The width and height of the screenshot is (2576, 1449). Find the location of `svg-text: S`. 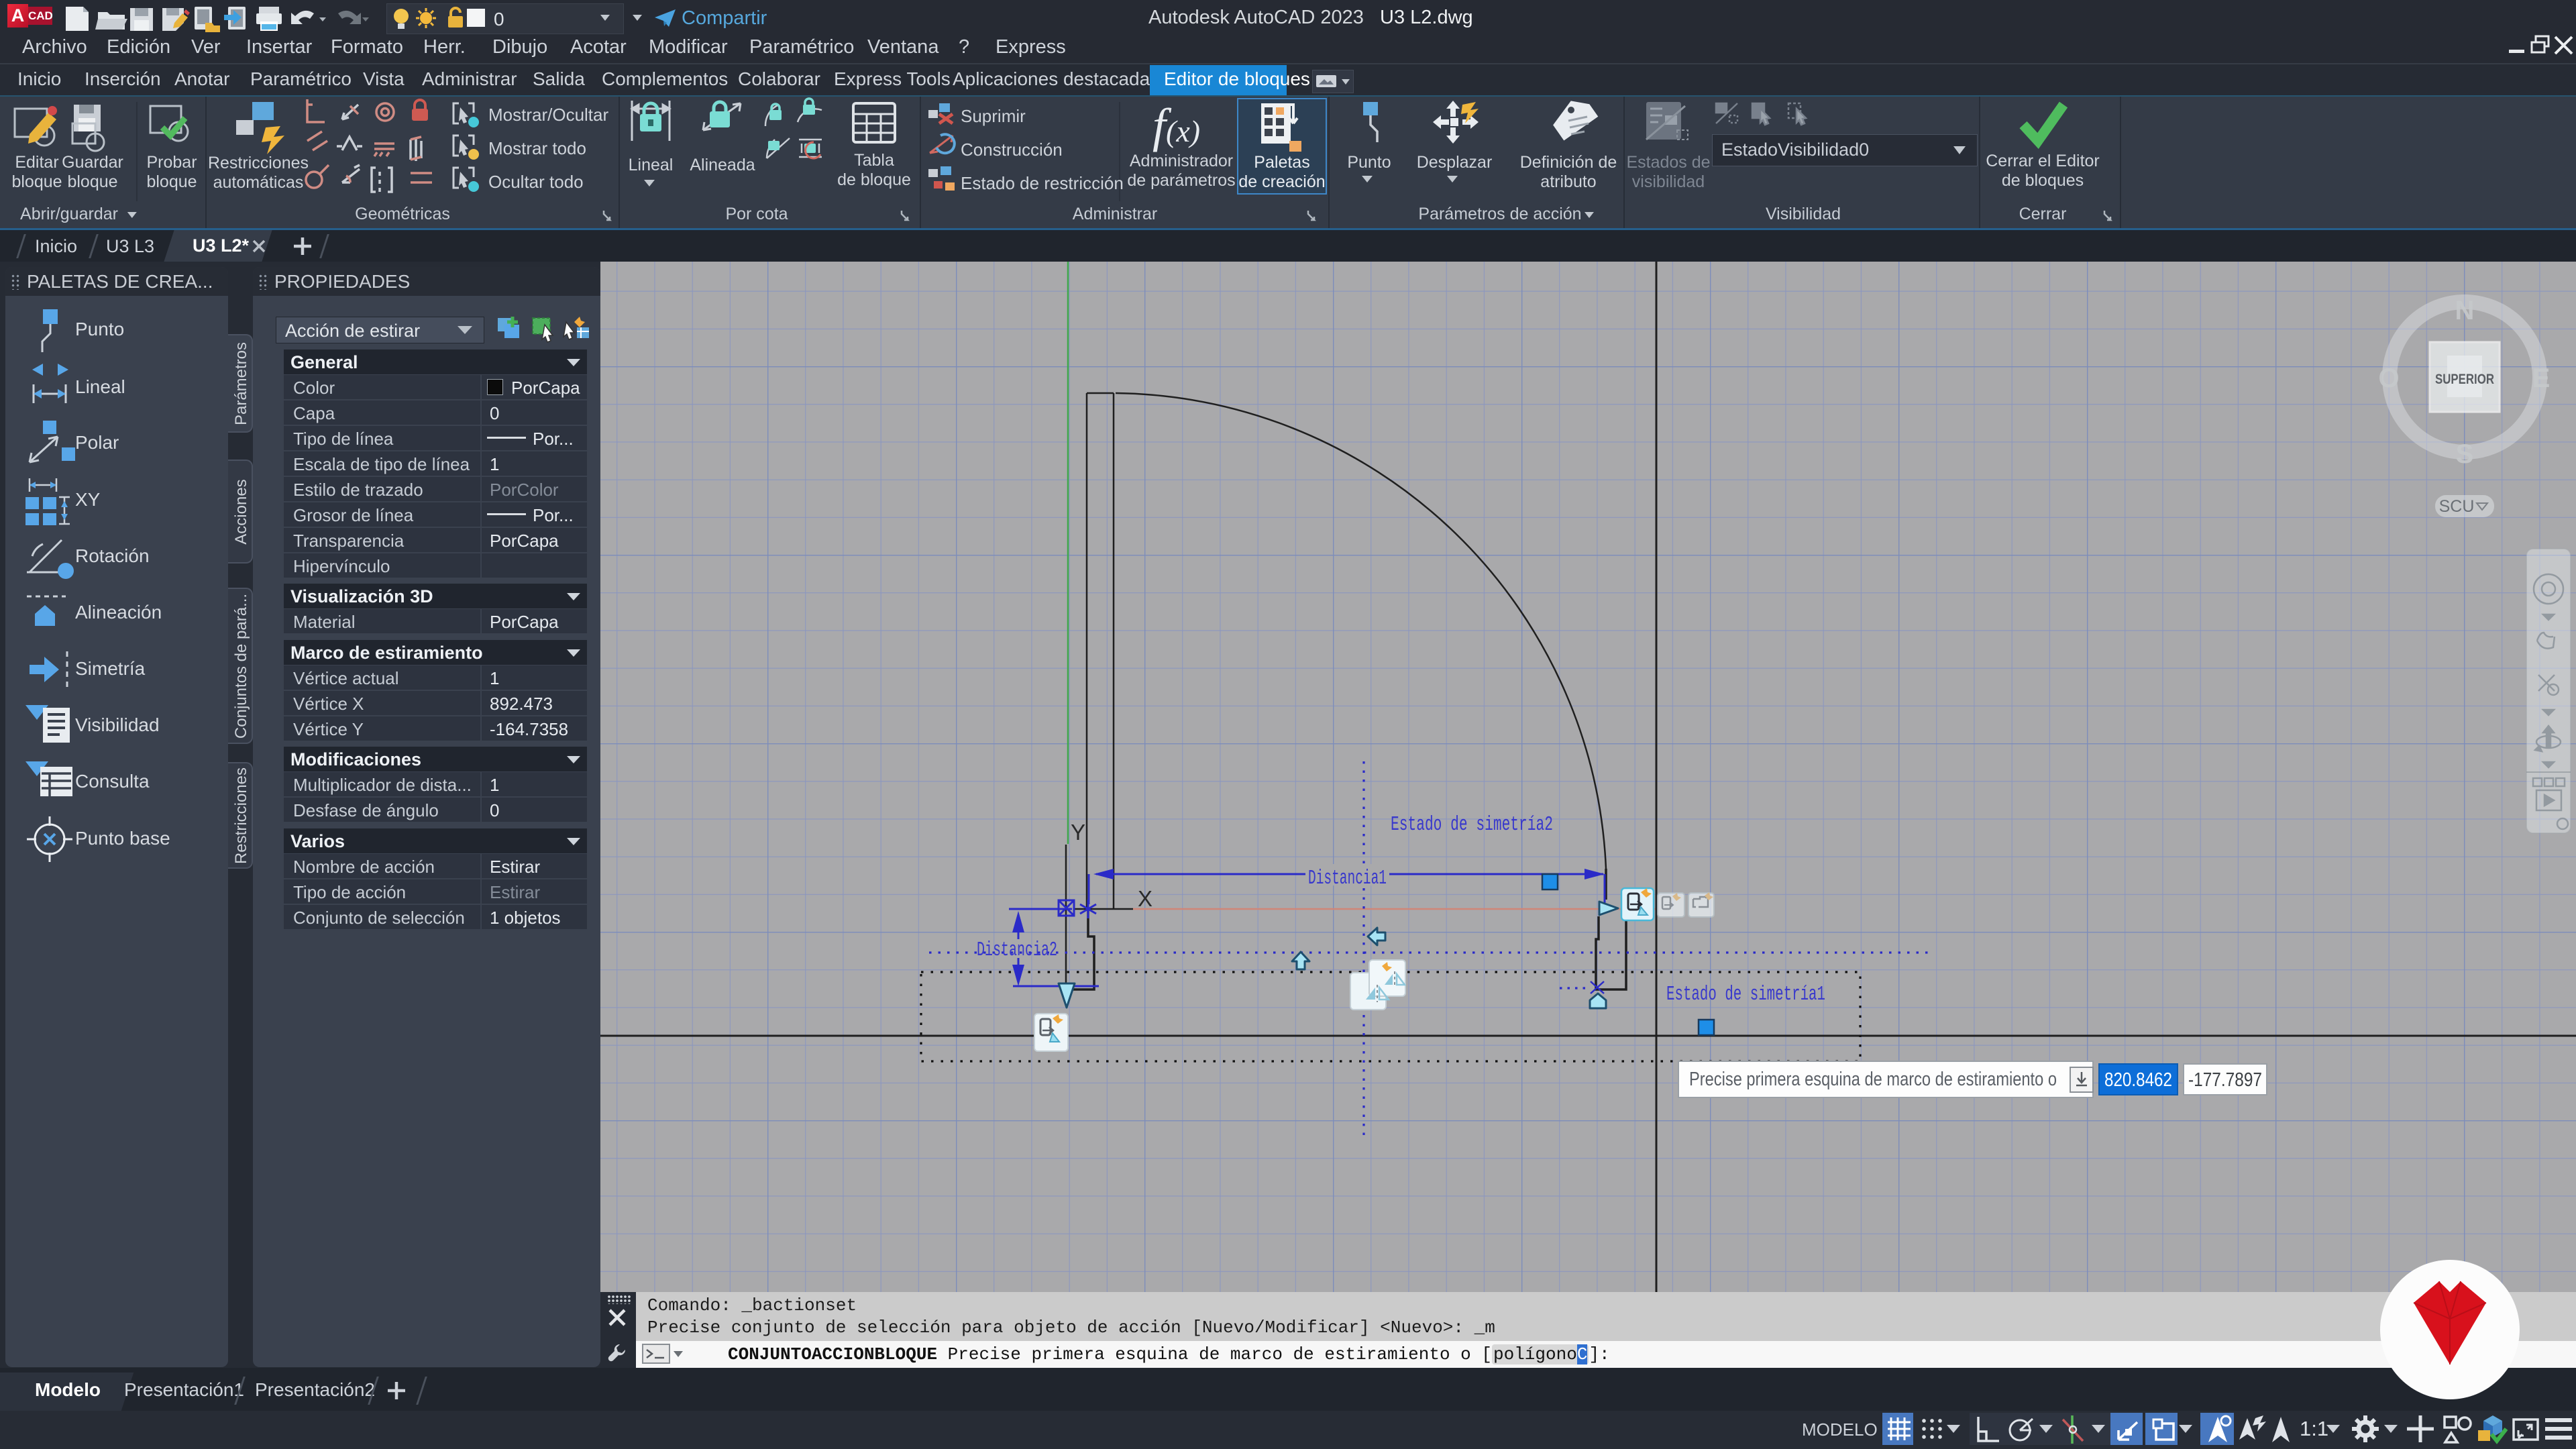

svg-text: S is located at coordinates (2465, 454).